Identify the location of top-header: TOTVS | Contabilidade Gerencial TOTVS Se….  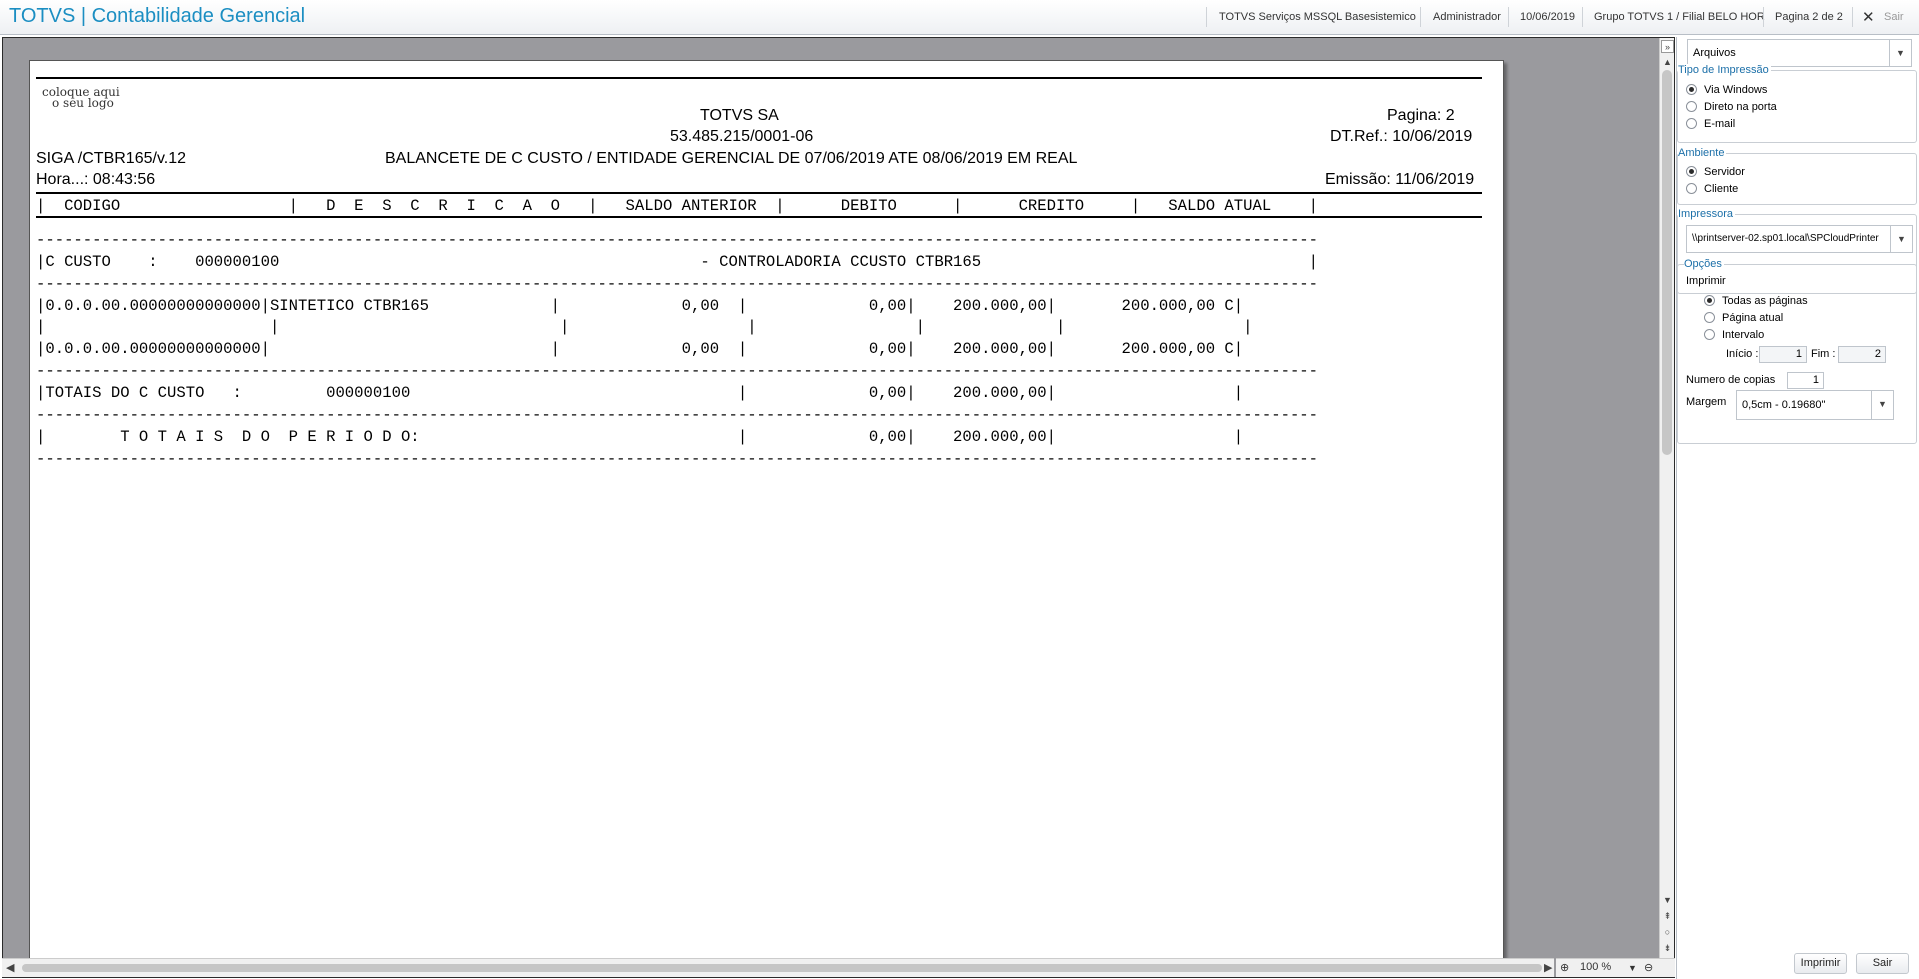
(959, 17).